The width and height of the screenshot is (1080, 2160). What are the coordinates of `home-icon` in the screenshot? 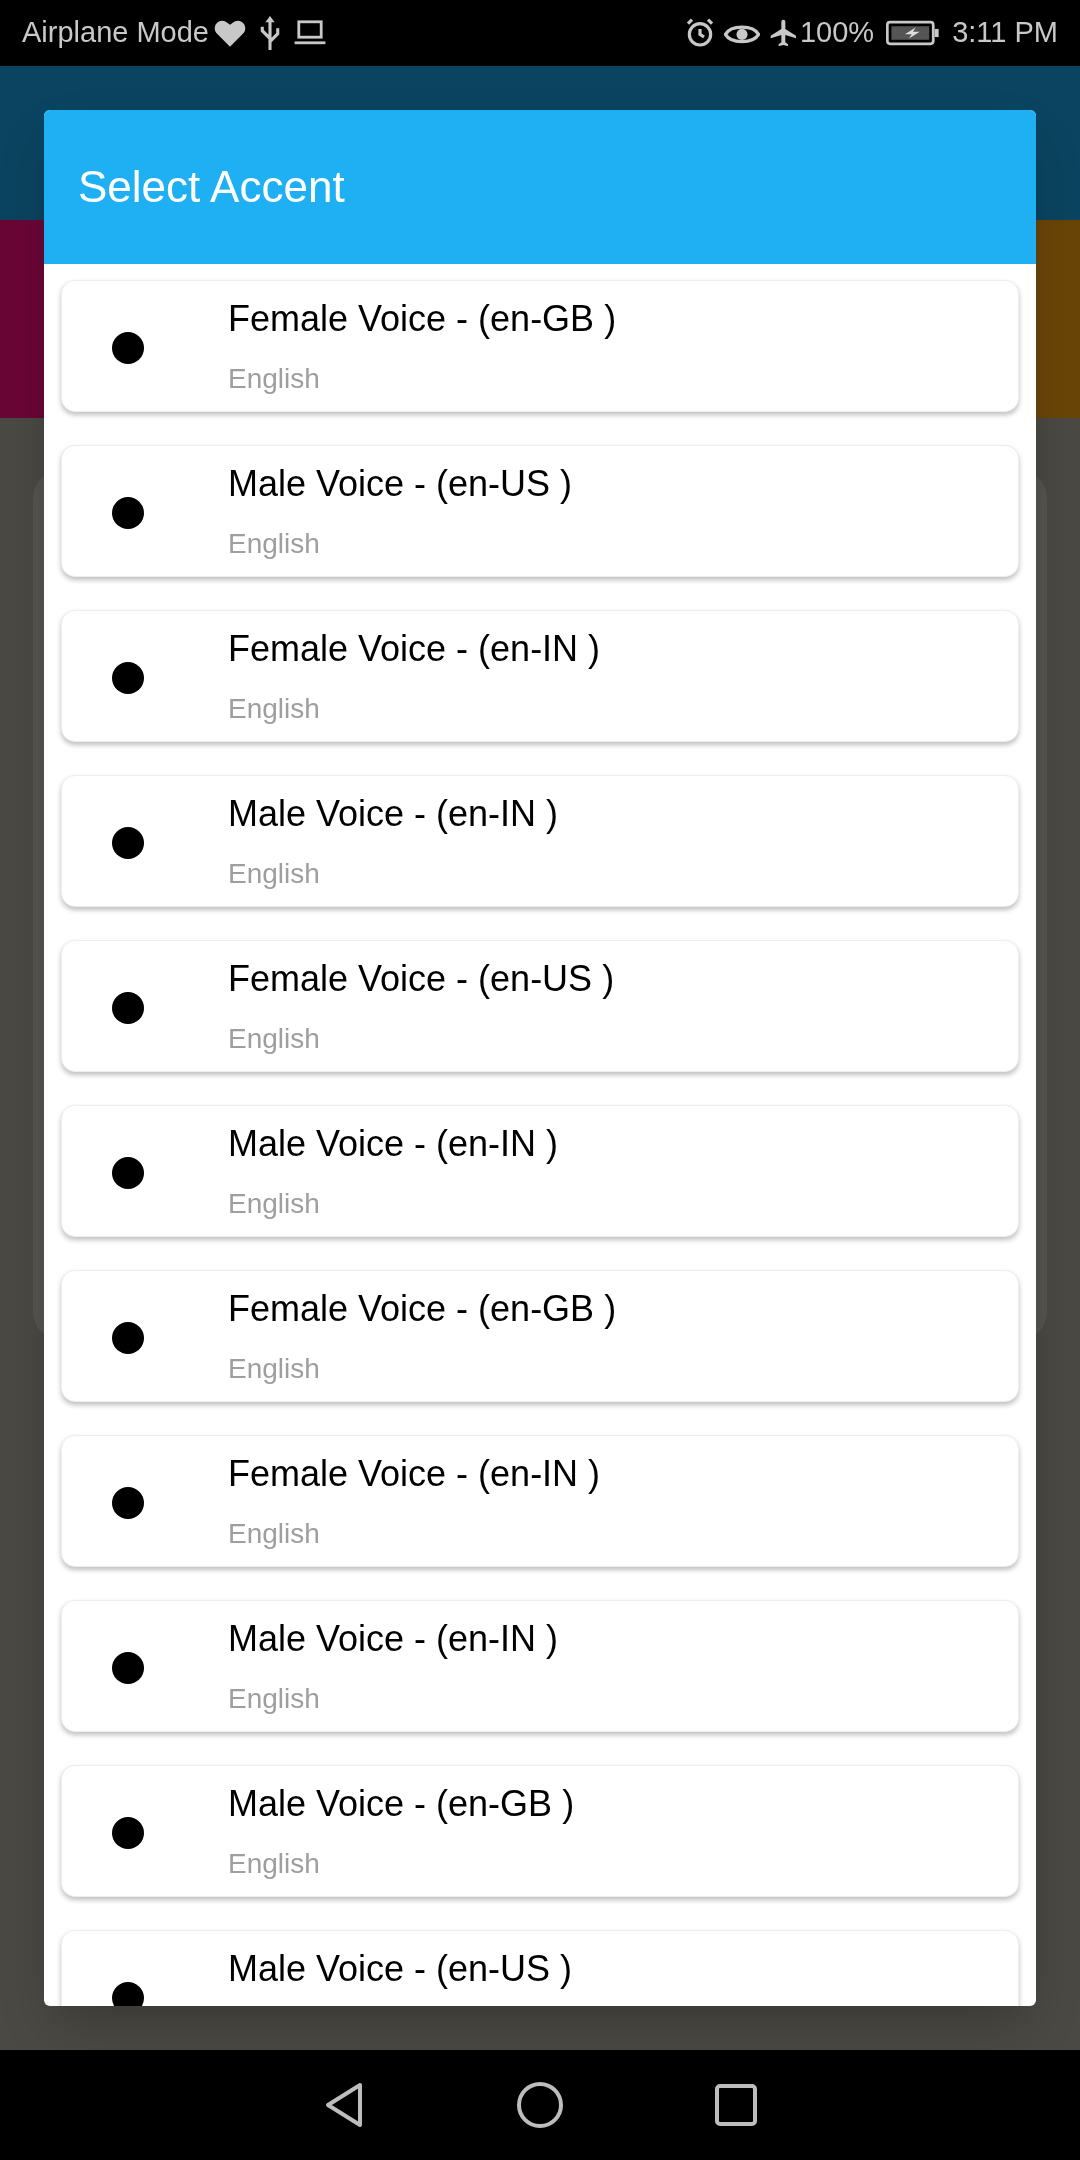 It's located at (540, 2105).